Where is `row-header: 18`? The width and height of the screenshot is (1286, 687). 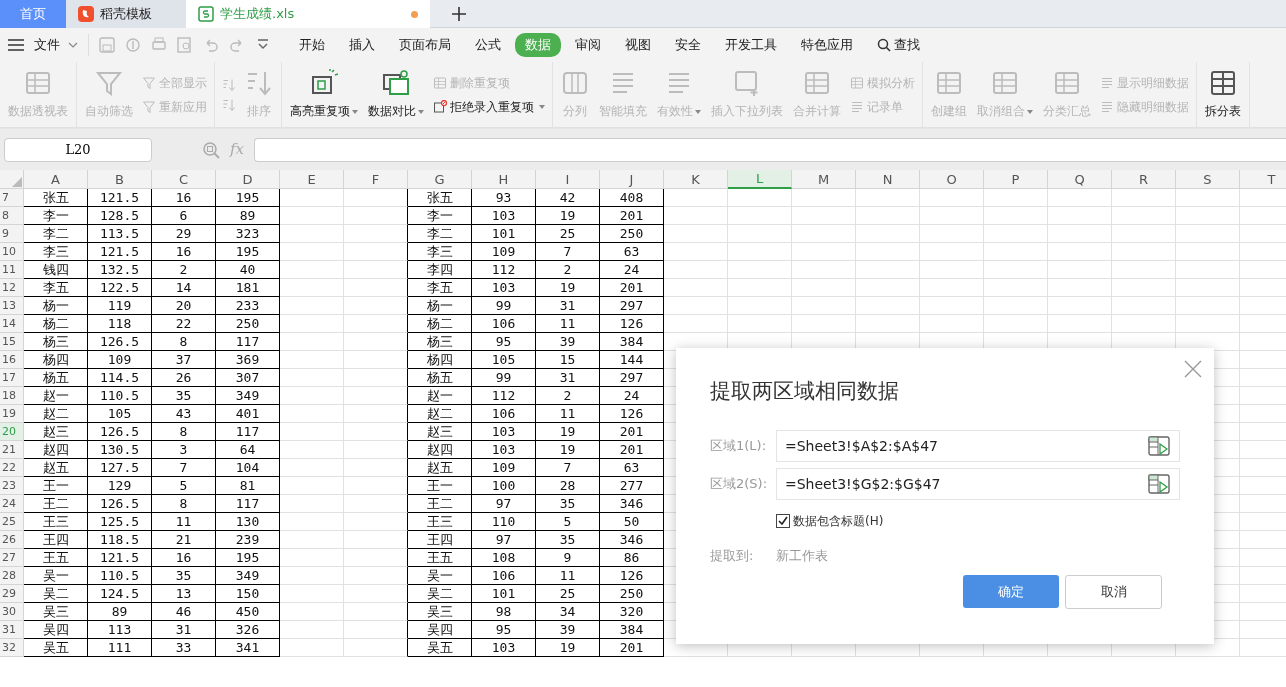
row-header: 18 is located at coordinates (12, 396).